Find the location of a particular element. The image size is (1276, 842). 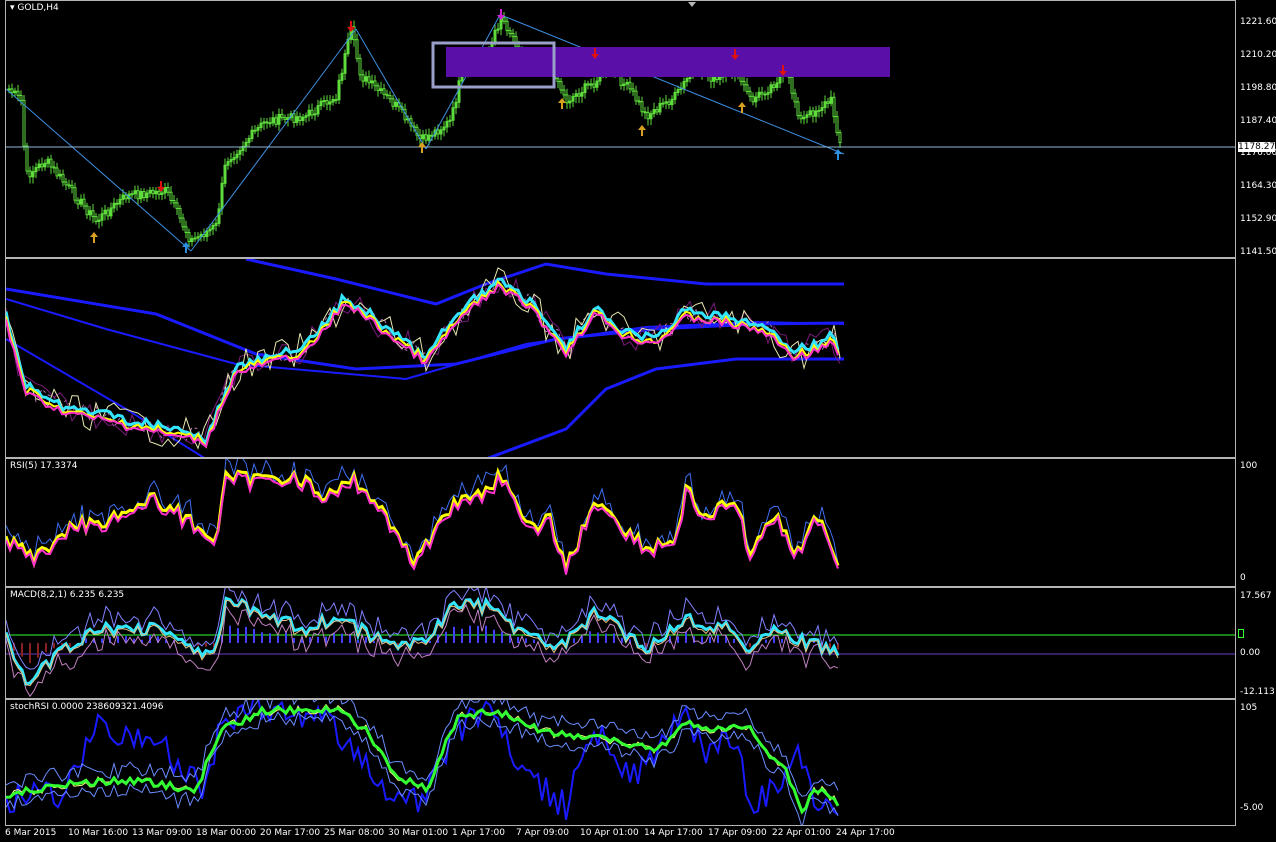

macd-canvas is located at coordinates (621, 643).